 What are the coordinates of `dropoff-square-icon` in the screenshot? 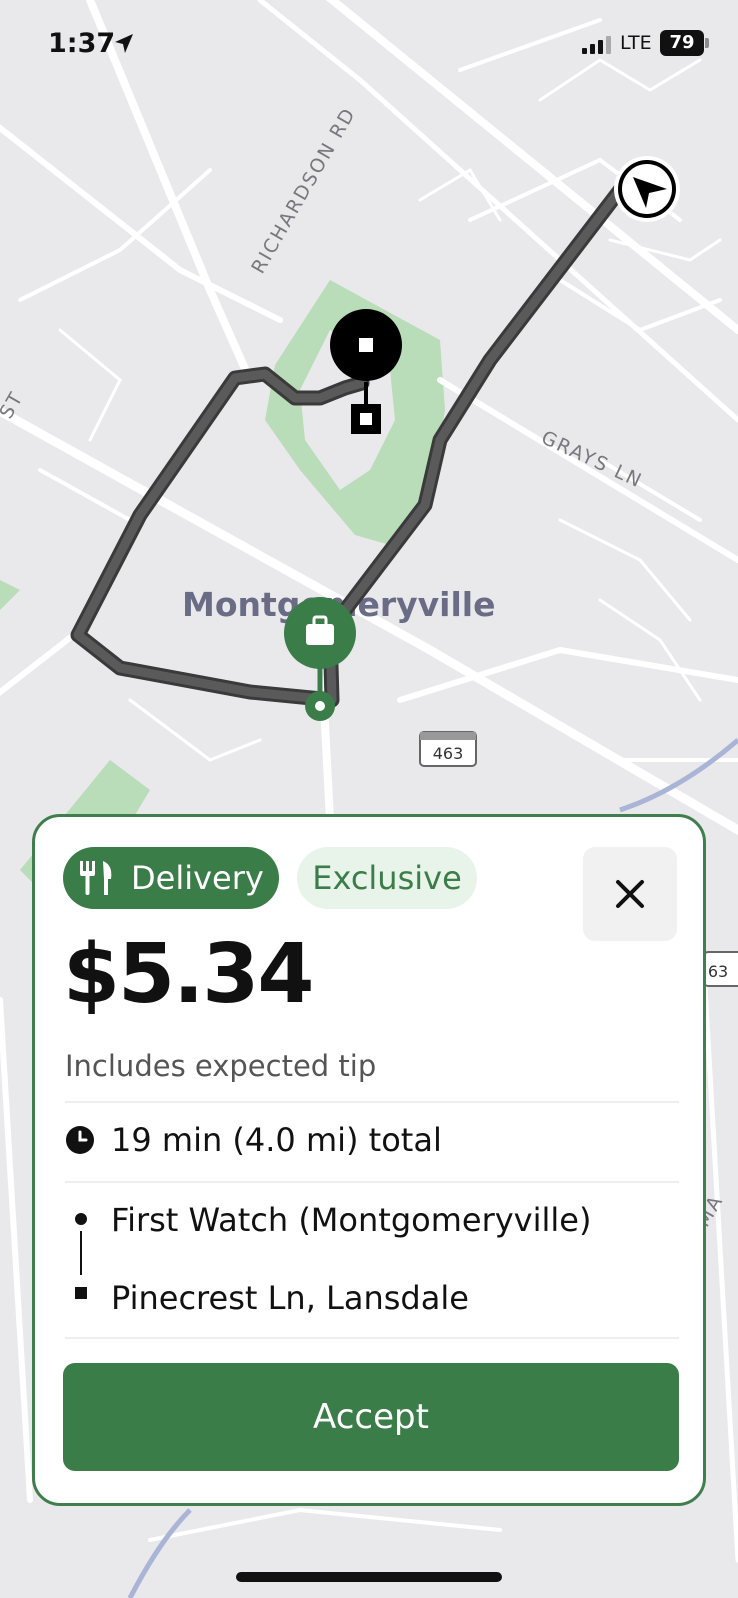 It's located at (81, 1293).